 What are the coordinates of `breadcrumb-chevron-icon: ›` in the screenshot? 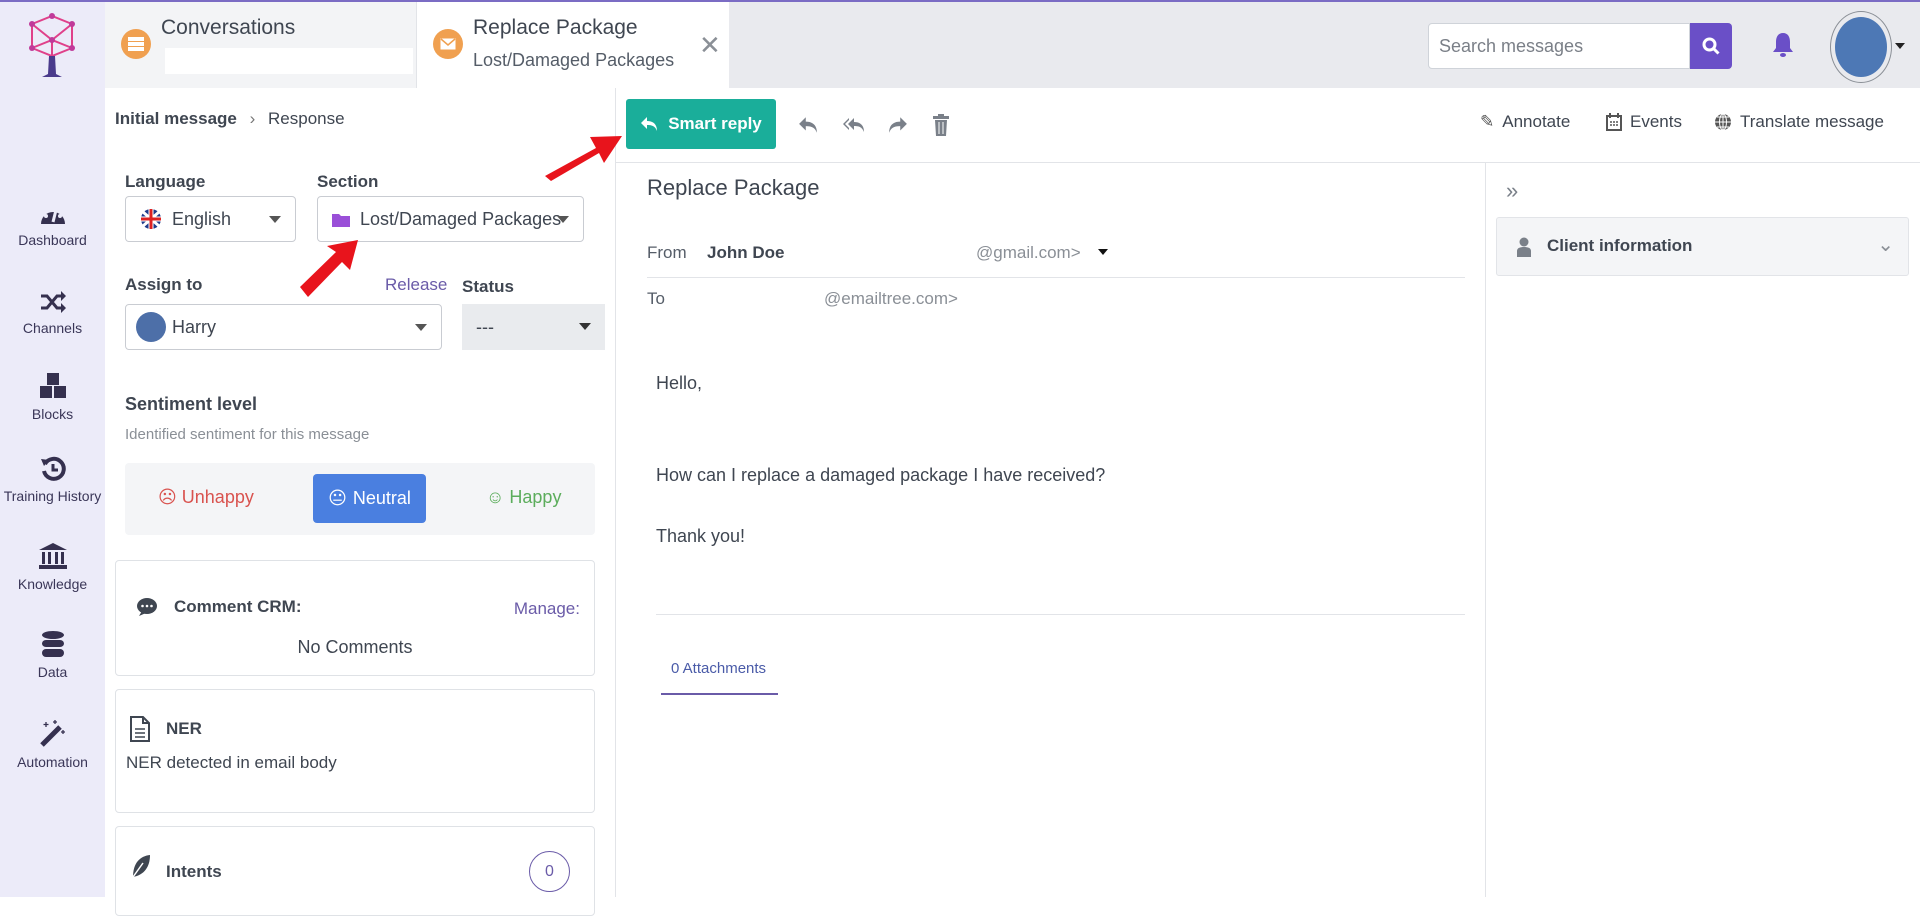 It's located at (252, 118).